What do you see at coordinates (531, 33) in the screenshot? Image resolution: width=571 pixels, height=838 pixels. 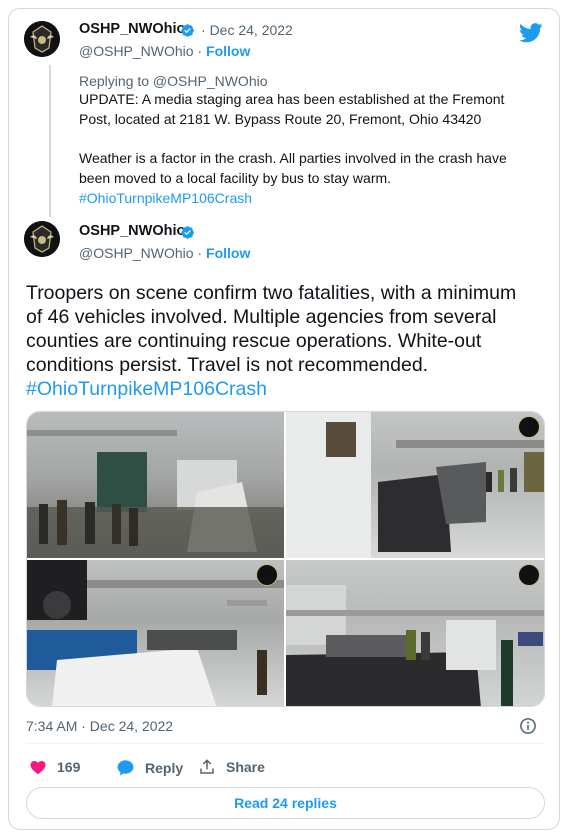 I see `twitter-bird-icon` at bounding box center [531, 33].